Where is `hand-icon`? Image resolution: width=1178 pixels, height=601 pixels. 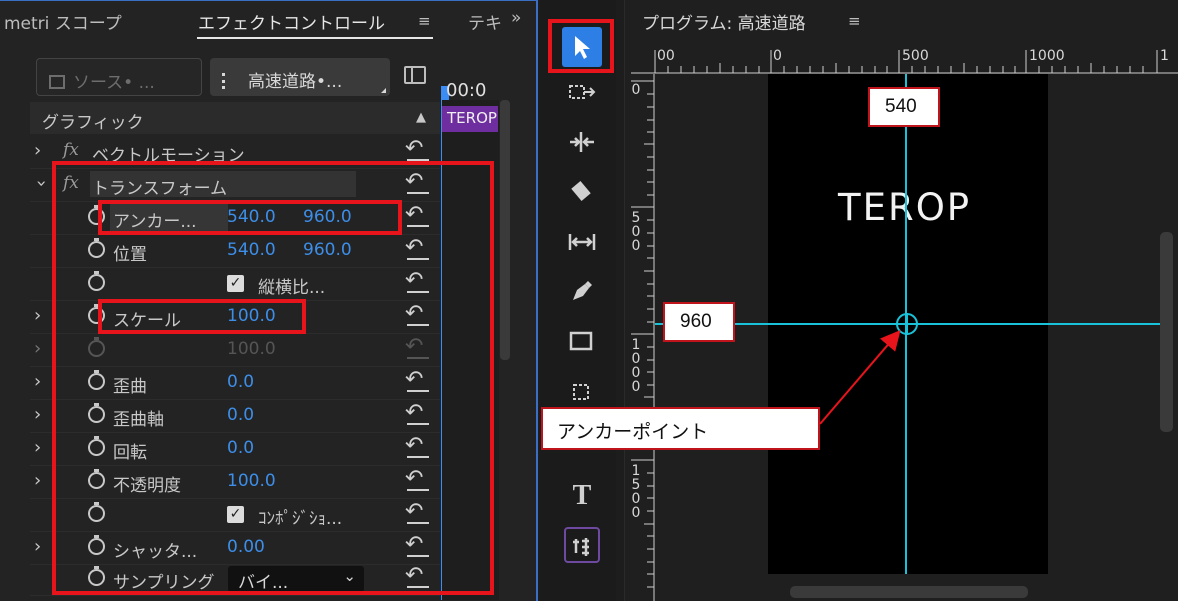
hand-icon is located at coordinates (581, 392).